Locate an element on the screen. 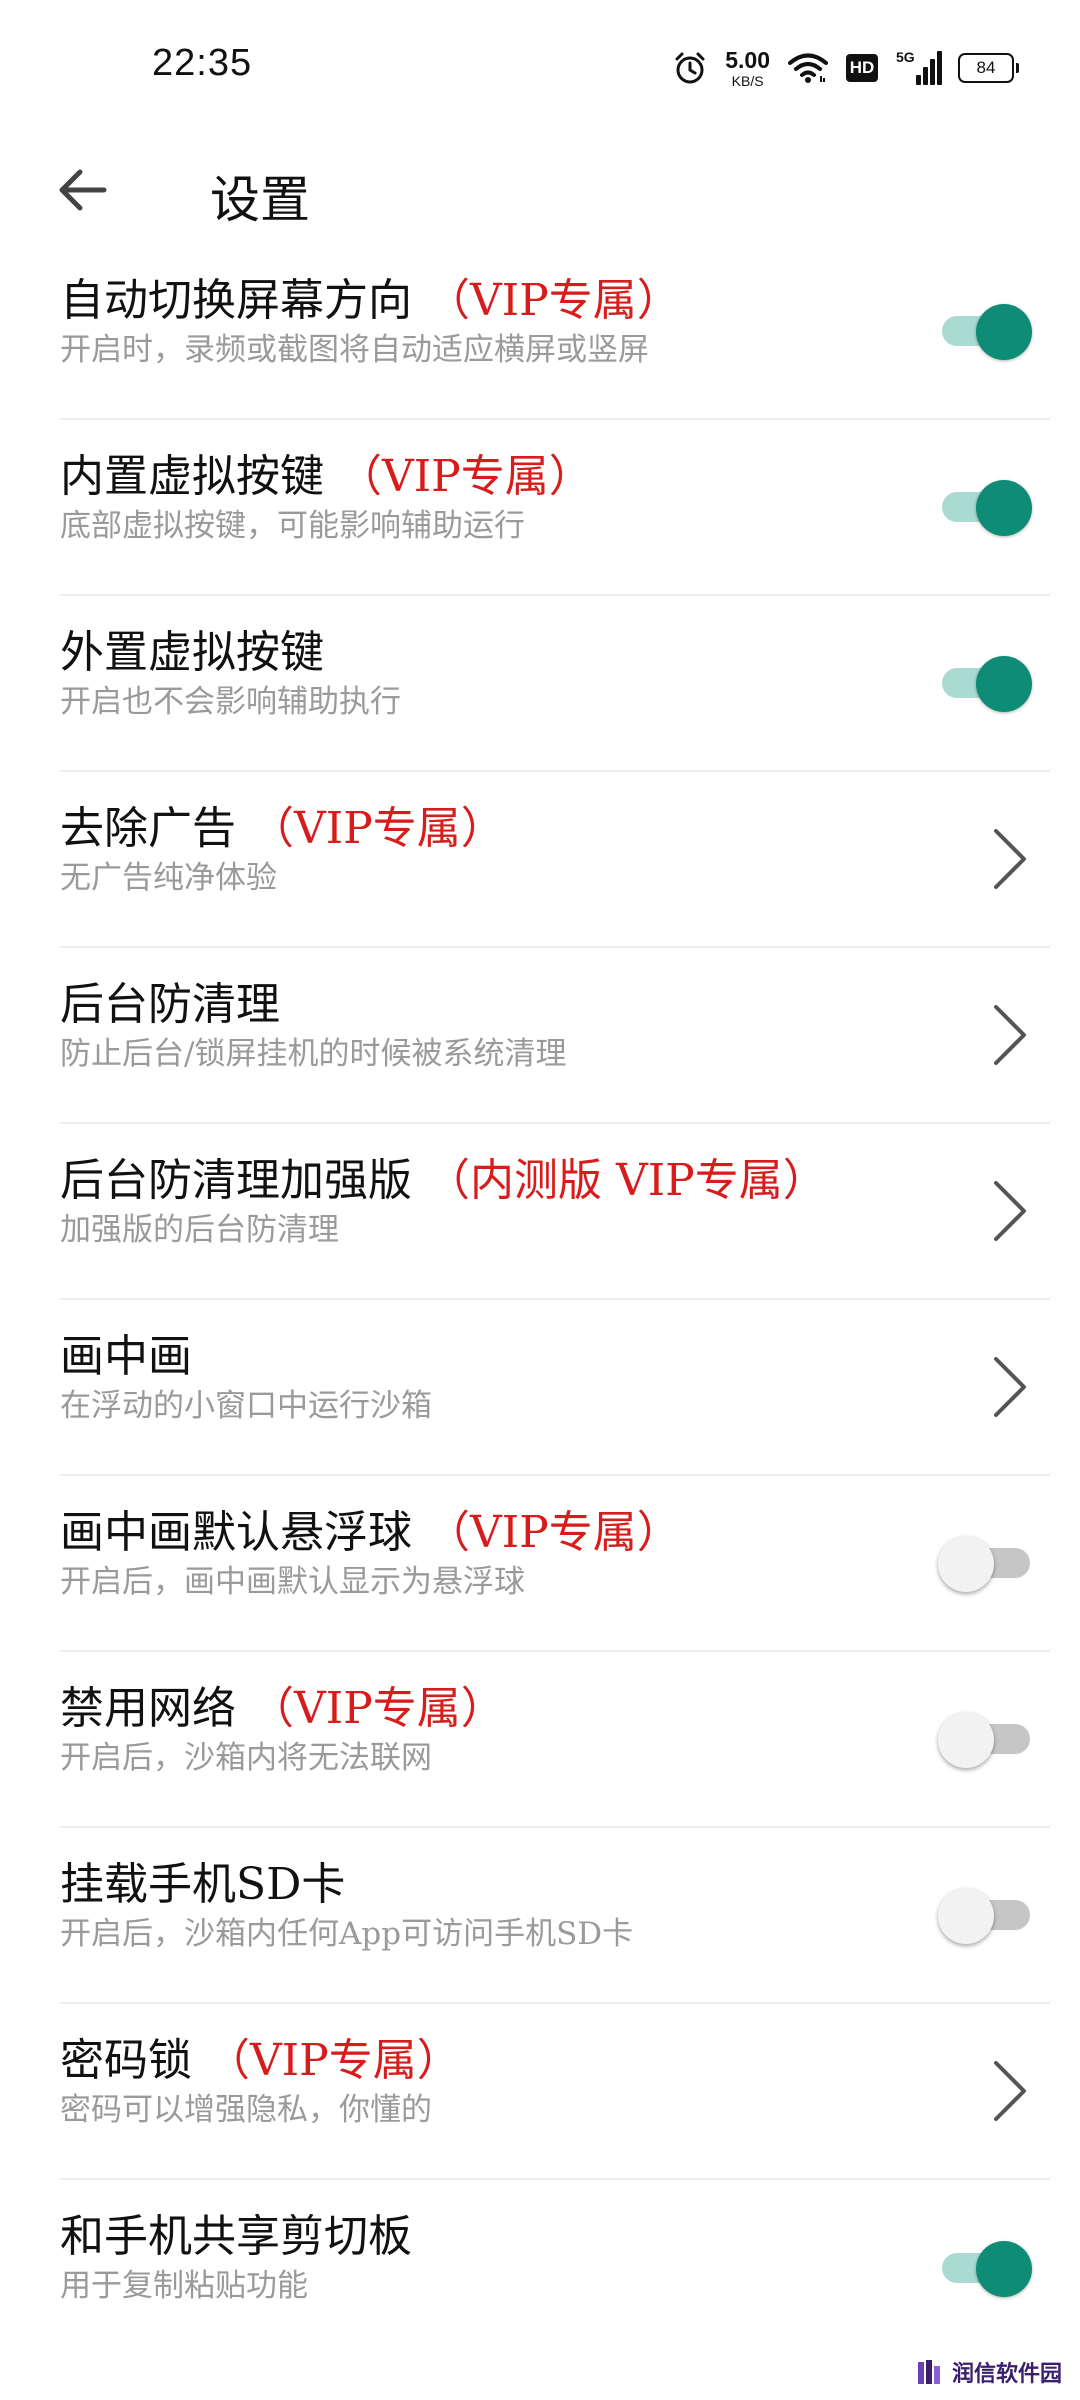 The image size is (1080, 2400). setting-title: 自动切换屏幕方向 （VIP专属） is located at coordinates (370, 296).